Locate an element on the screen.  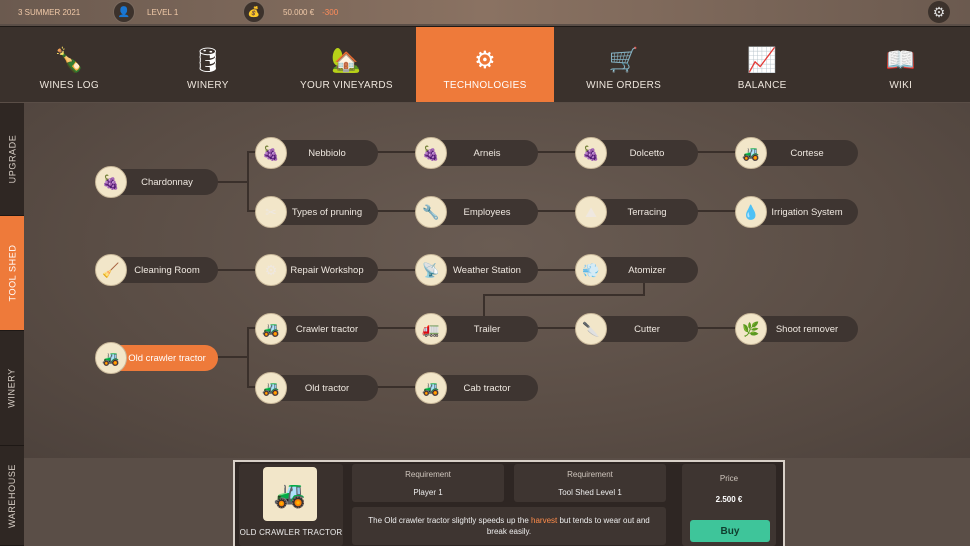
tab-technologies: ⚙ TECHNOLOGIES is located at coordinates (485, 64).